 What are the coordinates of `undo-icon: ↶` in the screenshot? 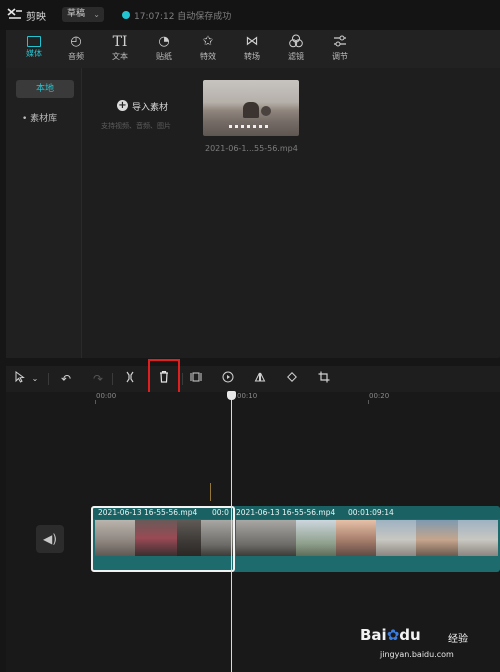 It's located at (66, 379).